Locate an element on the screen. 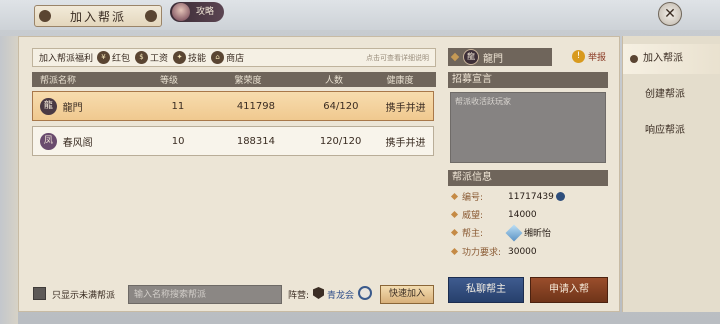 The width and height of the screenshot is (720, 324). guild-count: 64/120 is located at coordinates (341, 106).